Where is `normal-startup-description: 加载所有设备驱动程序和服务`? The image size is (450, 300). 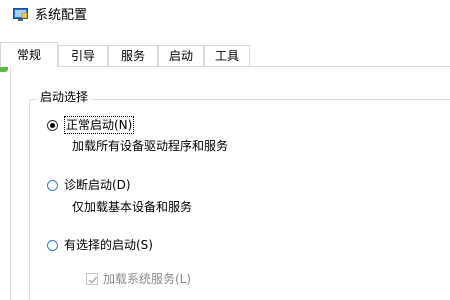
normal-startup-description: 加载所有设备驱动程序和服务 is located at coordinates (150, 146).